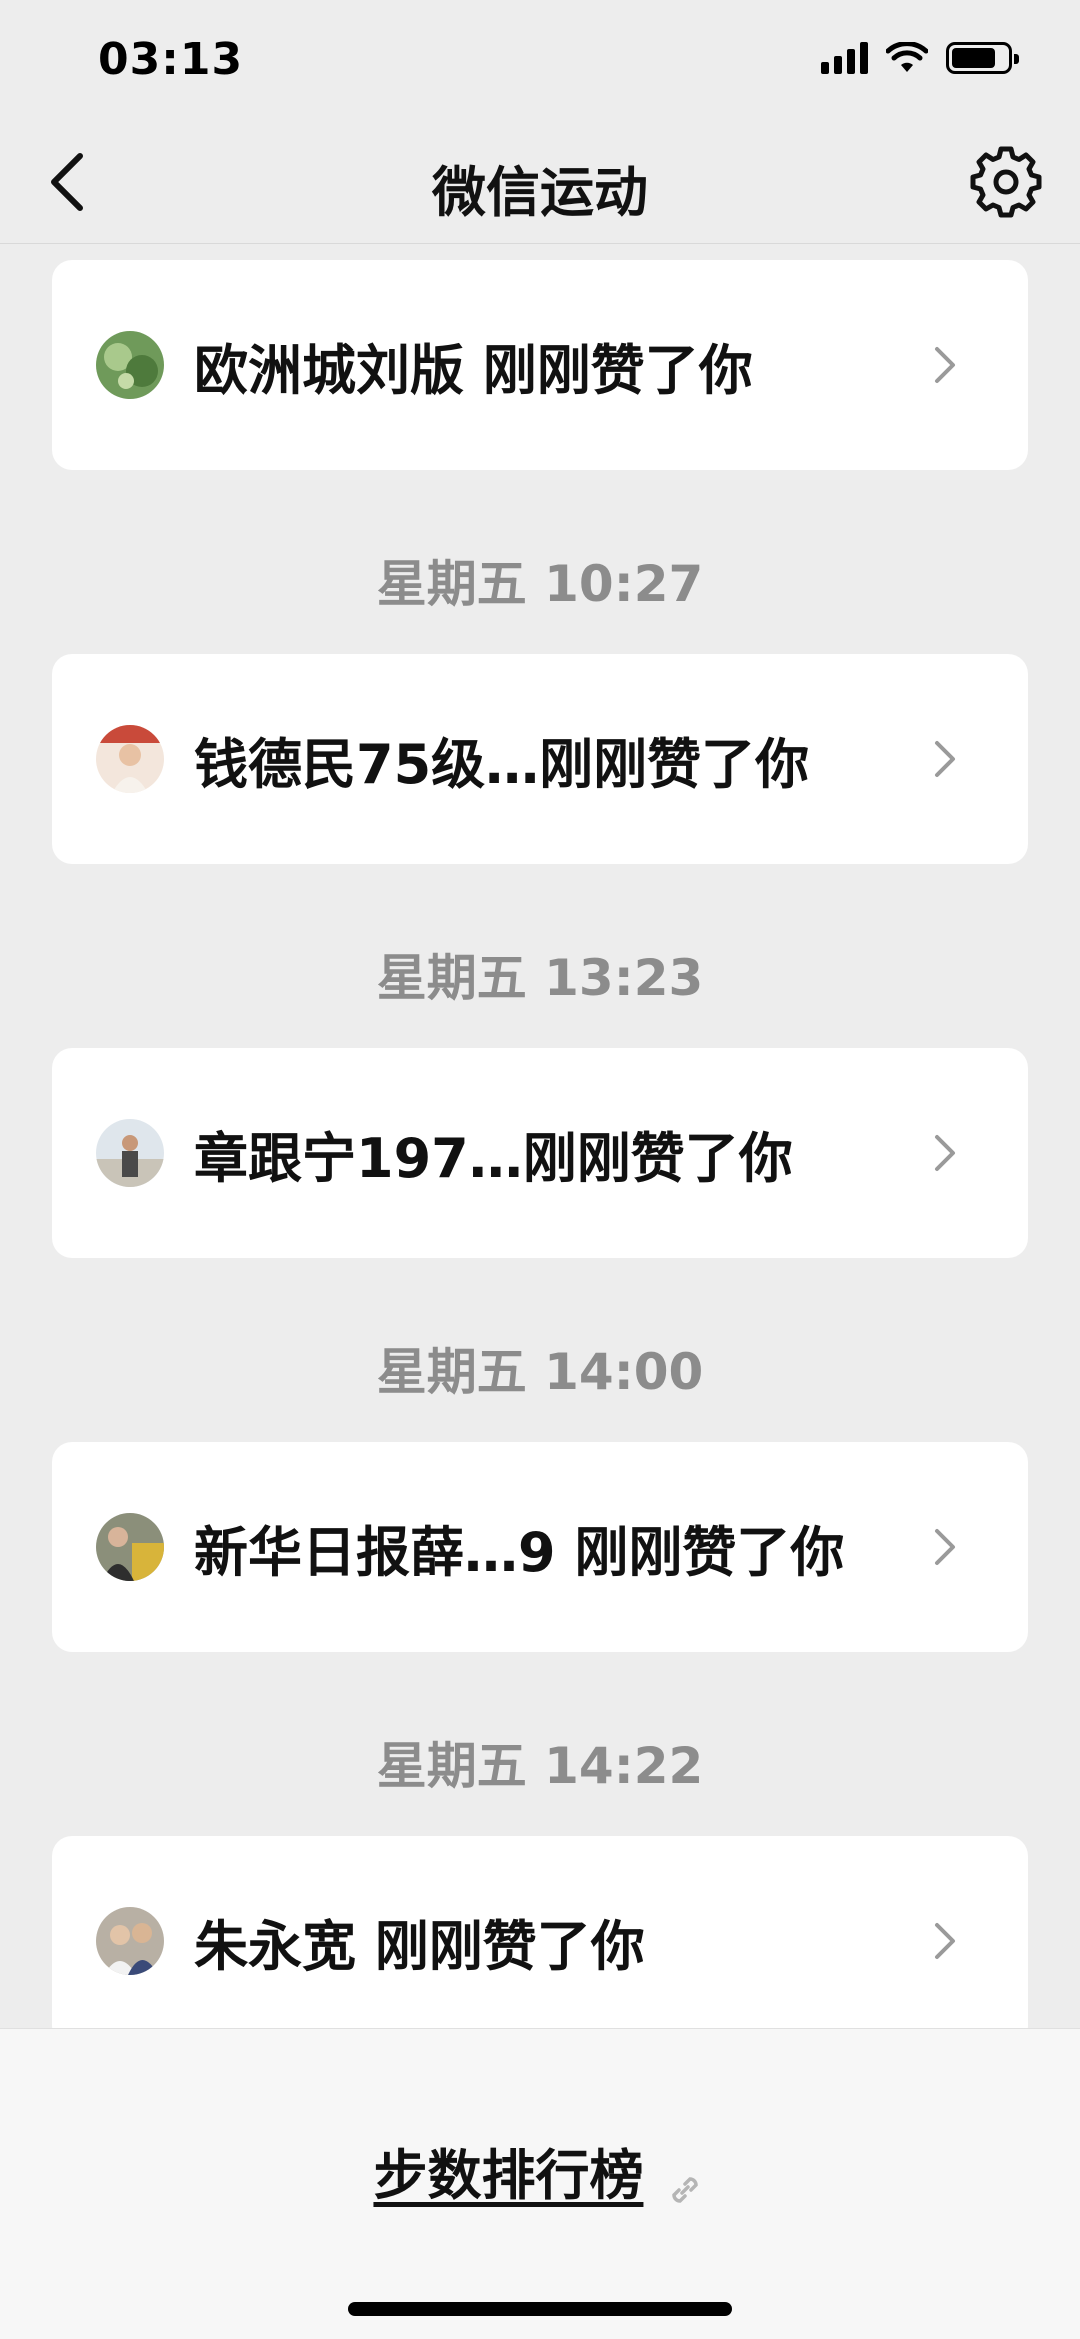  I want to click on list-item: 新华日报薛…9 刚刚赞了你, so click(540, 1547).